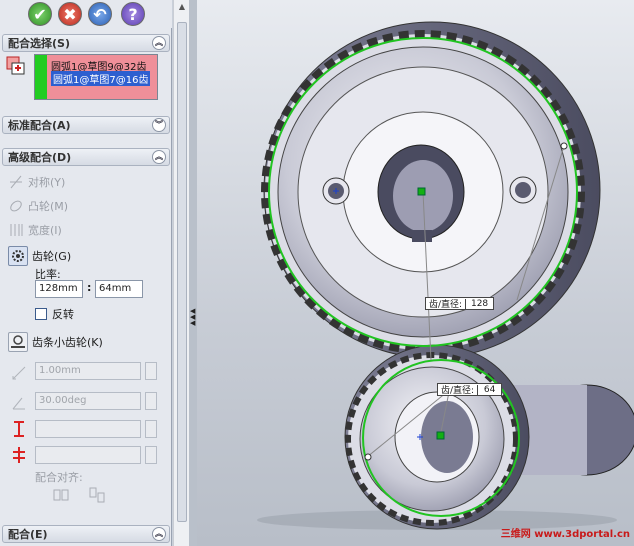 Image resolution: width=634 pixels, height=546 pixels. Describe the element at coordinates (41, 314) in the screenshot. I see `reverse-checkbox` at that location.